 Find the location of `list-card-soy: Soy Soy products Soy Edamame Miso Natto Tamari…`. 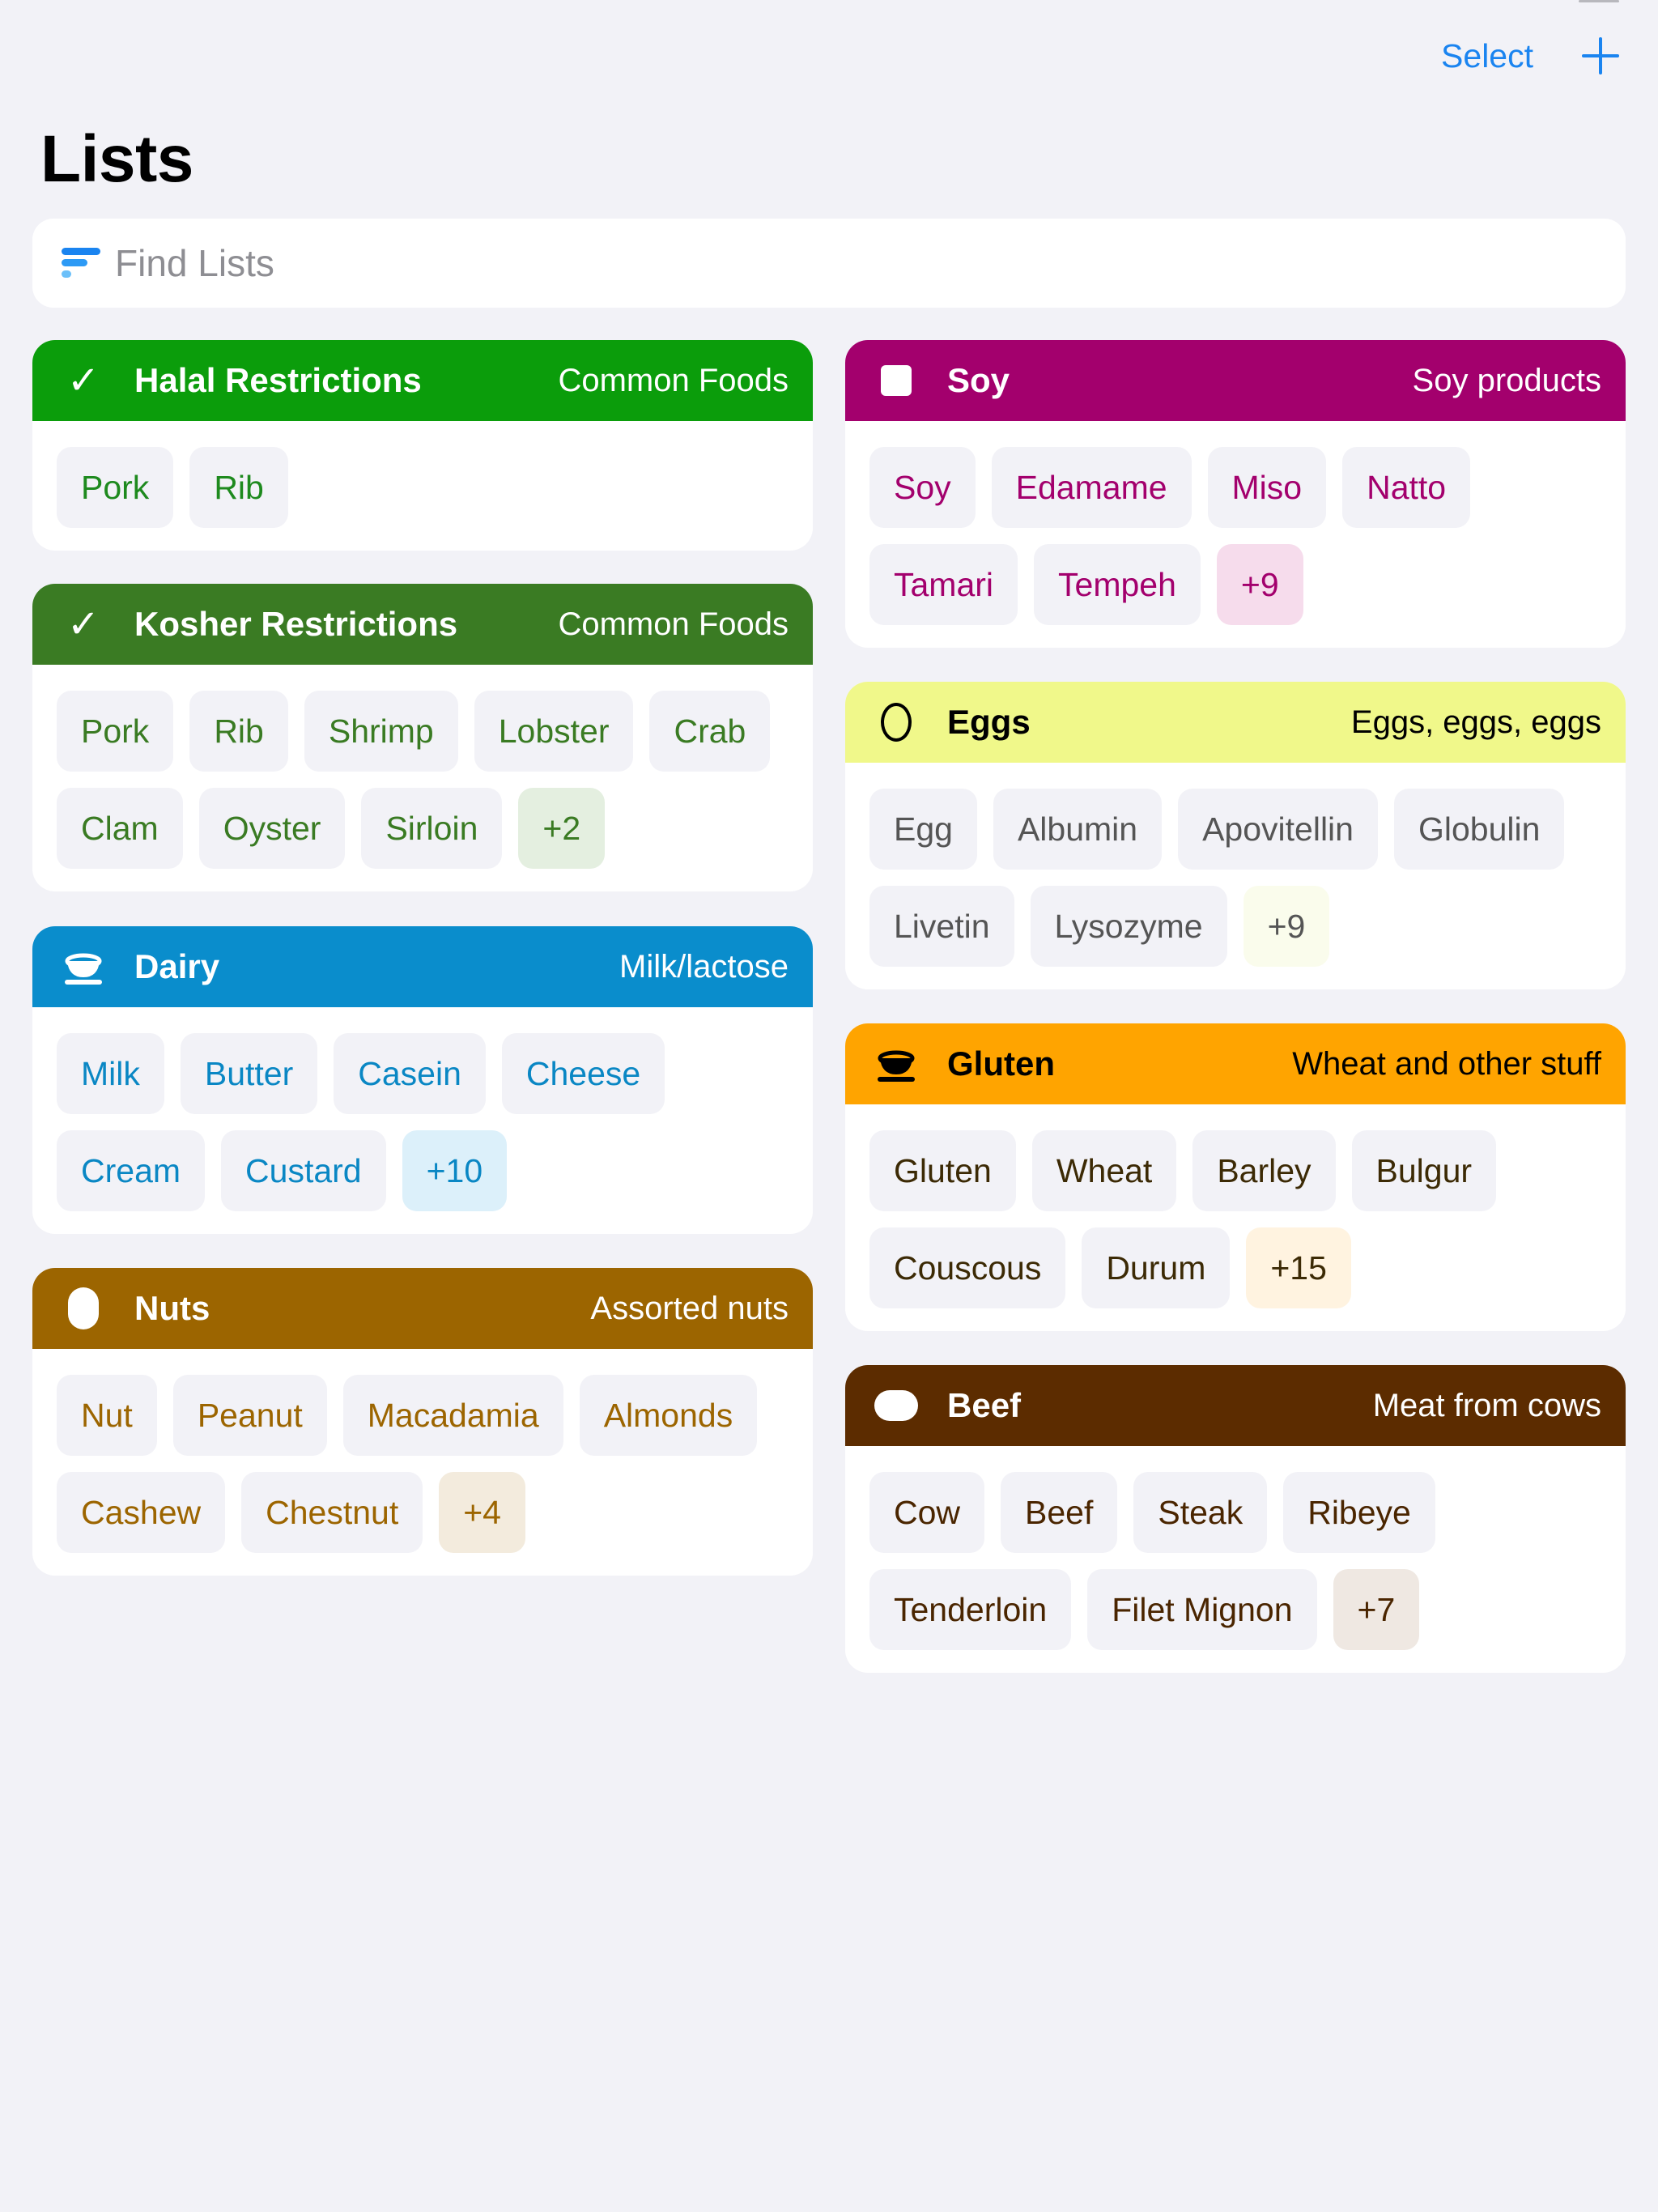

list-card-soy: Soy Soy products Soy Edamame Miso Natto Tamari… is located at coordinates (1235, 494).